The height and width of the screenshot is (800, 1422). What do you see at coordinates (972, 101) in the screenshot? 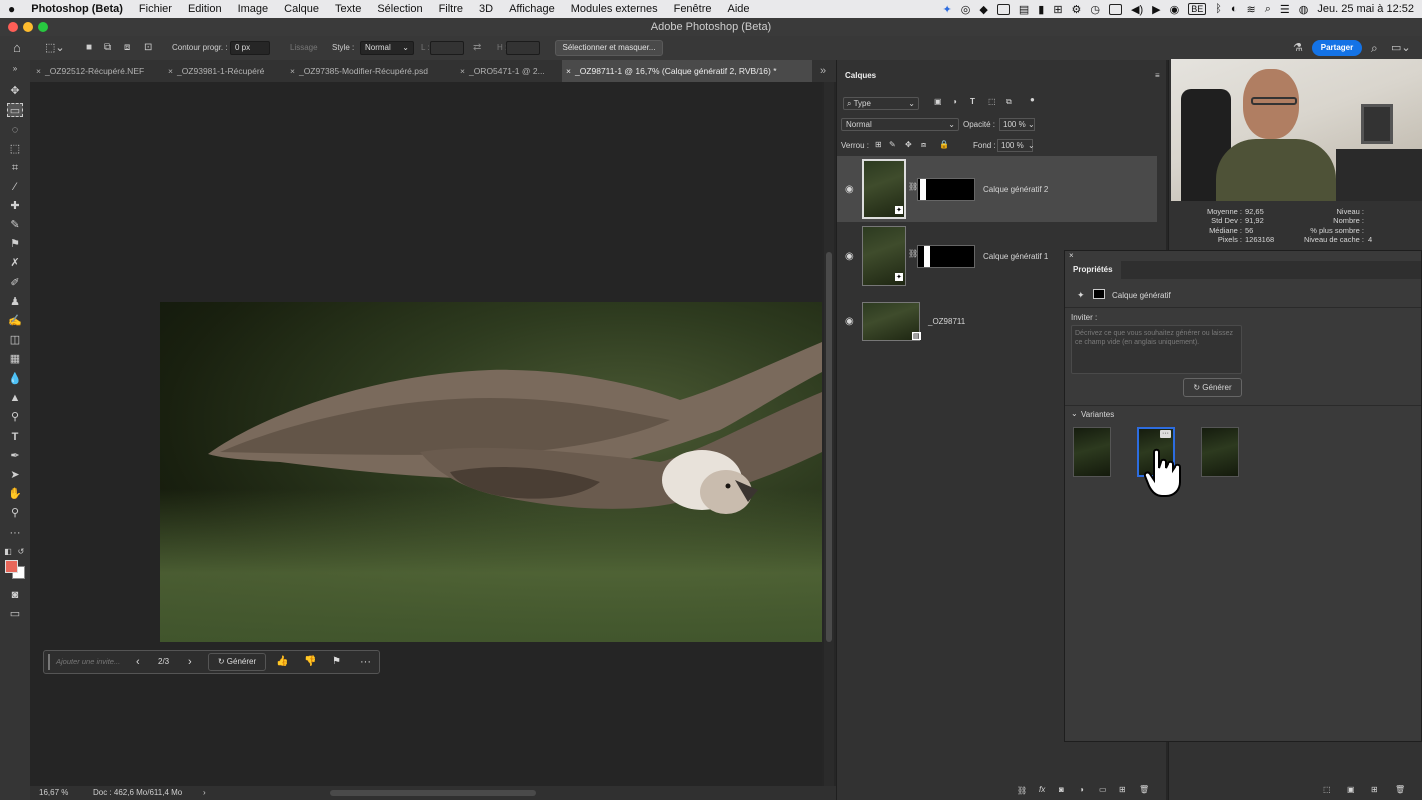
I see `filter-type-icon: T` at bounding box center [972, 101].